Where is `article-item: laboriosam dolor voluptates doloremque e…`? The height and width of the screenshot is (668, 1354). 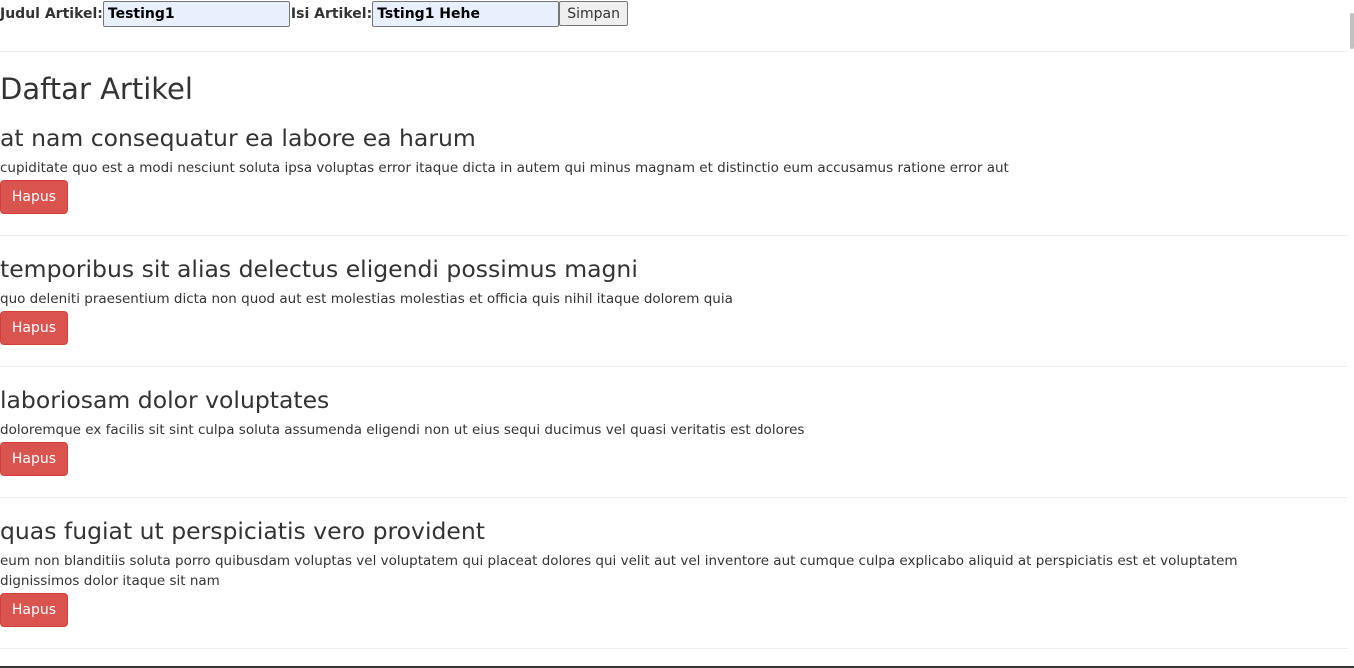
article-item: laboriosam dolor voluptates doloremque e… is located at coordinates (674, 430).